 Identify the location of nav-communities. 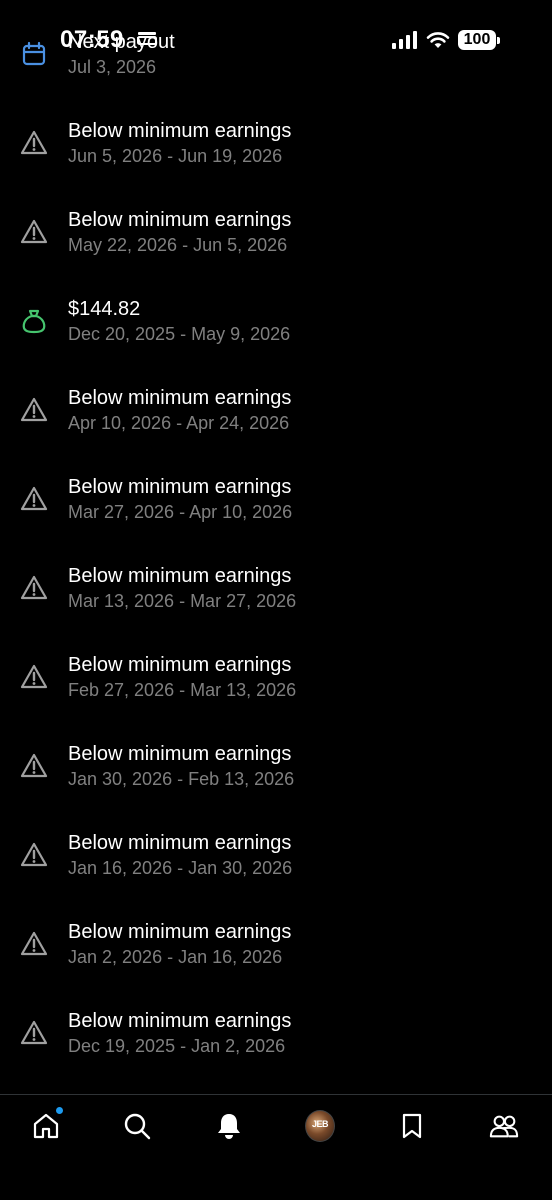
(504, 1126).